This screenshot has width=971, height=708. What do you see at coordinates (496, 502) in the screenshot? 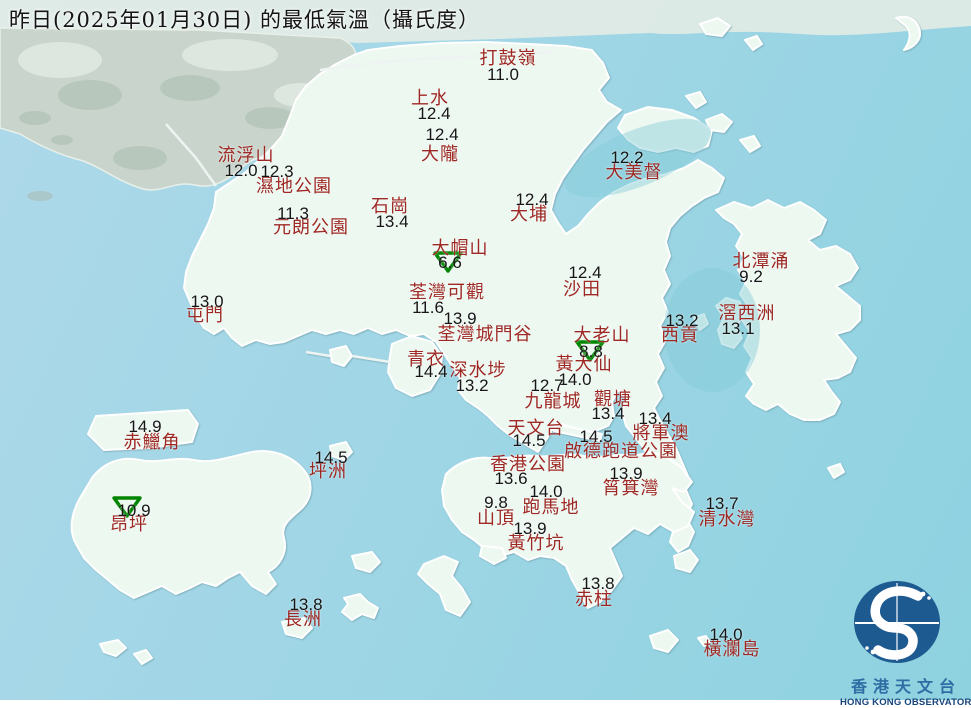
I see `station-value: 9.8` at bounding box center [496, 502].